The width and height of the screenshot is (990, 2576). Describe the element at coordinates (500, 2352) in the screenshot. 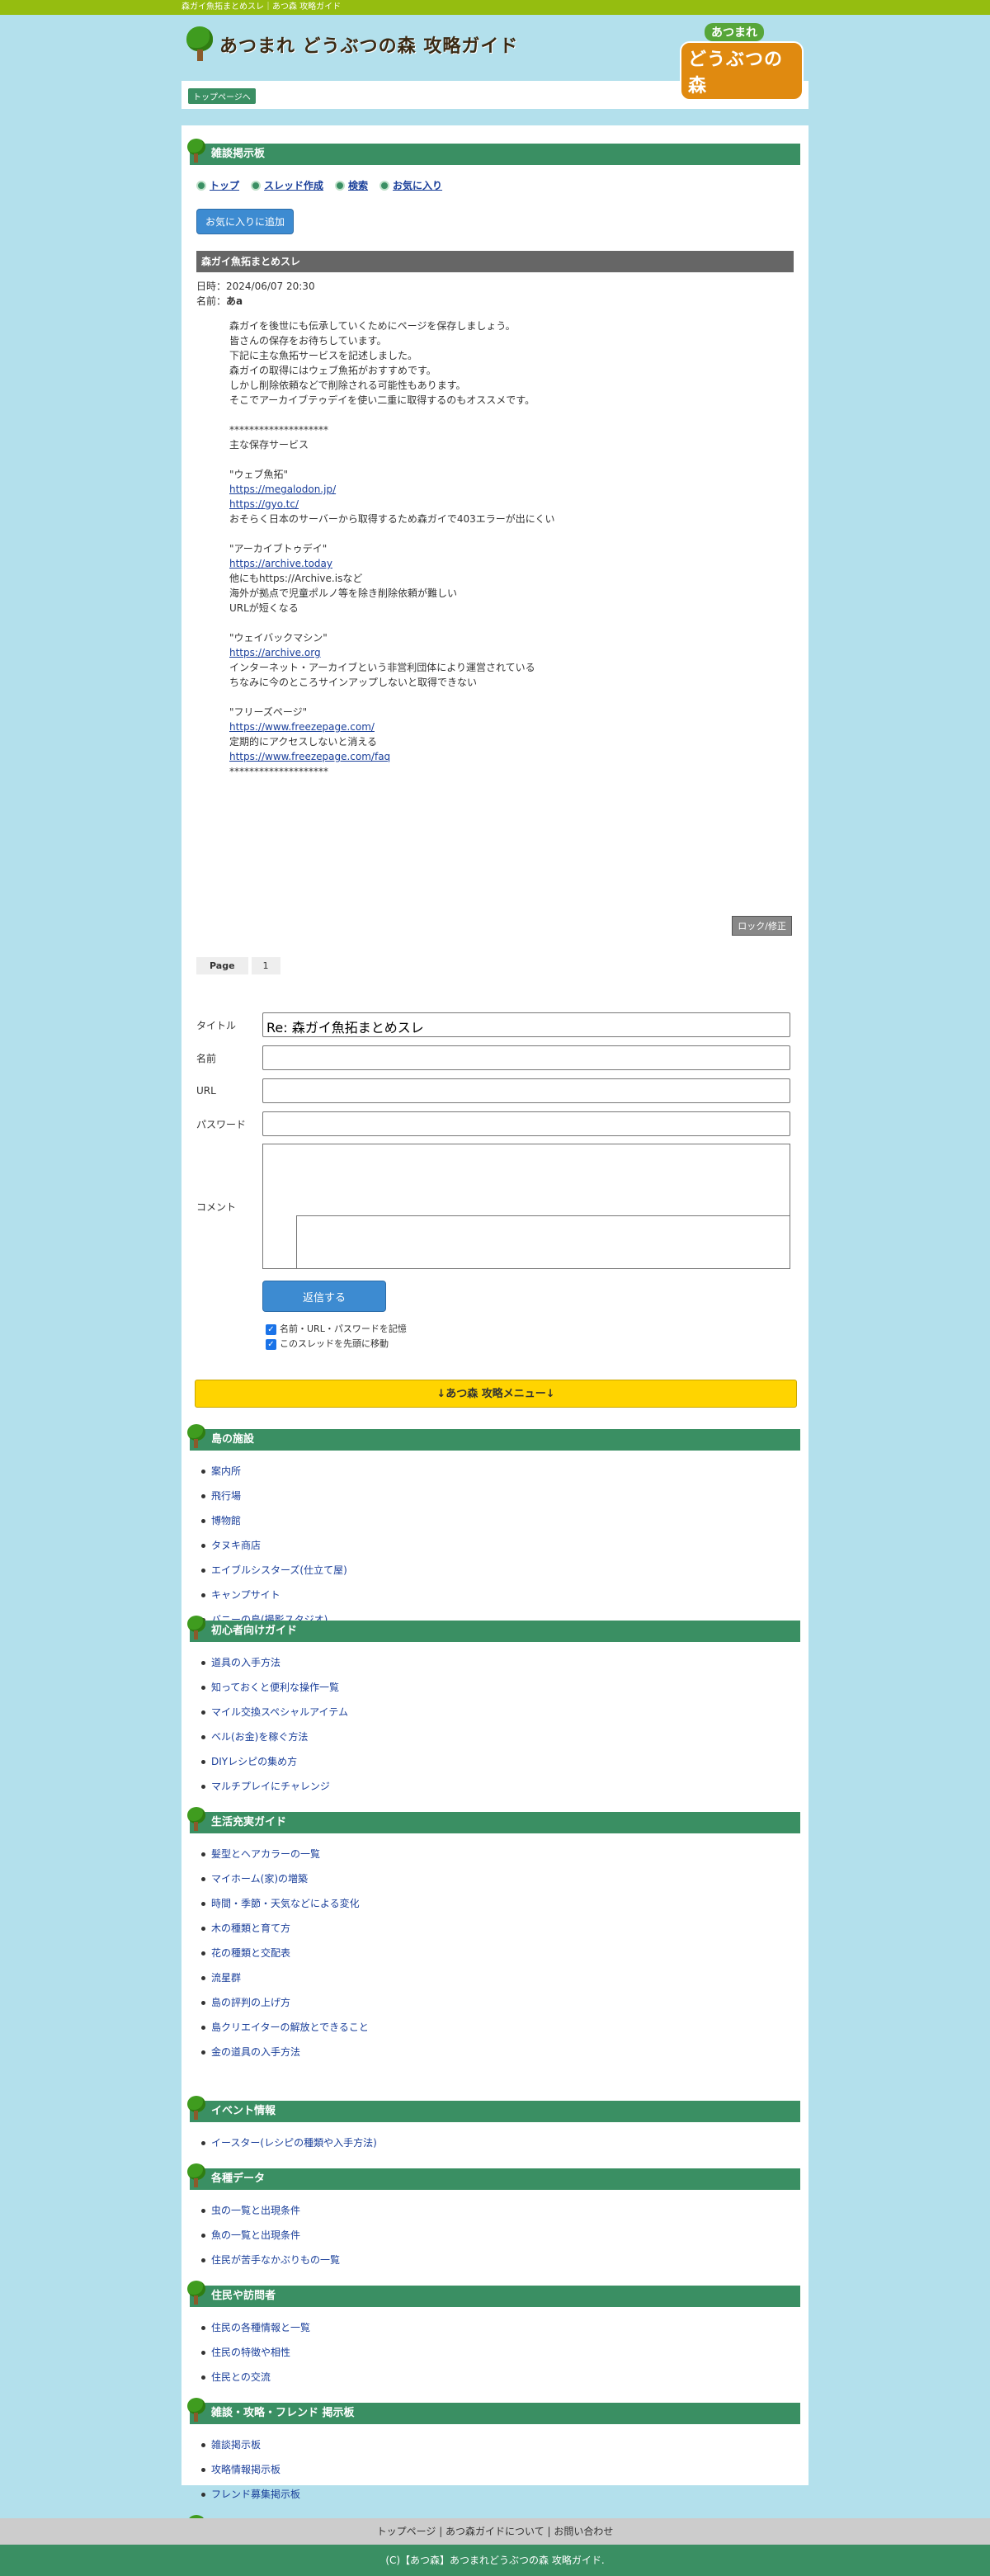

I see `guide-link: 住民の特徴や相性` at that location.